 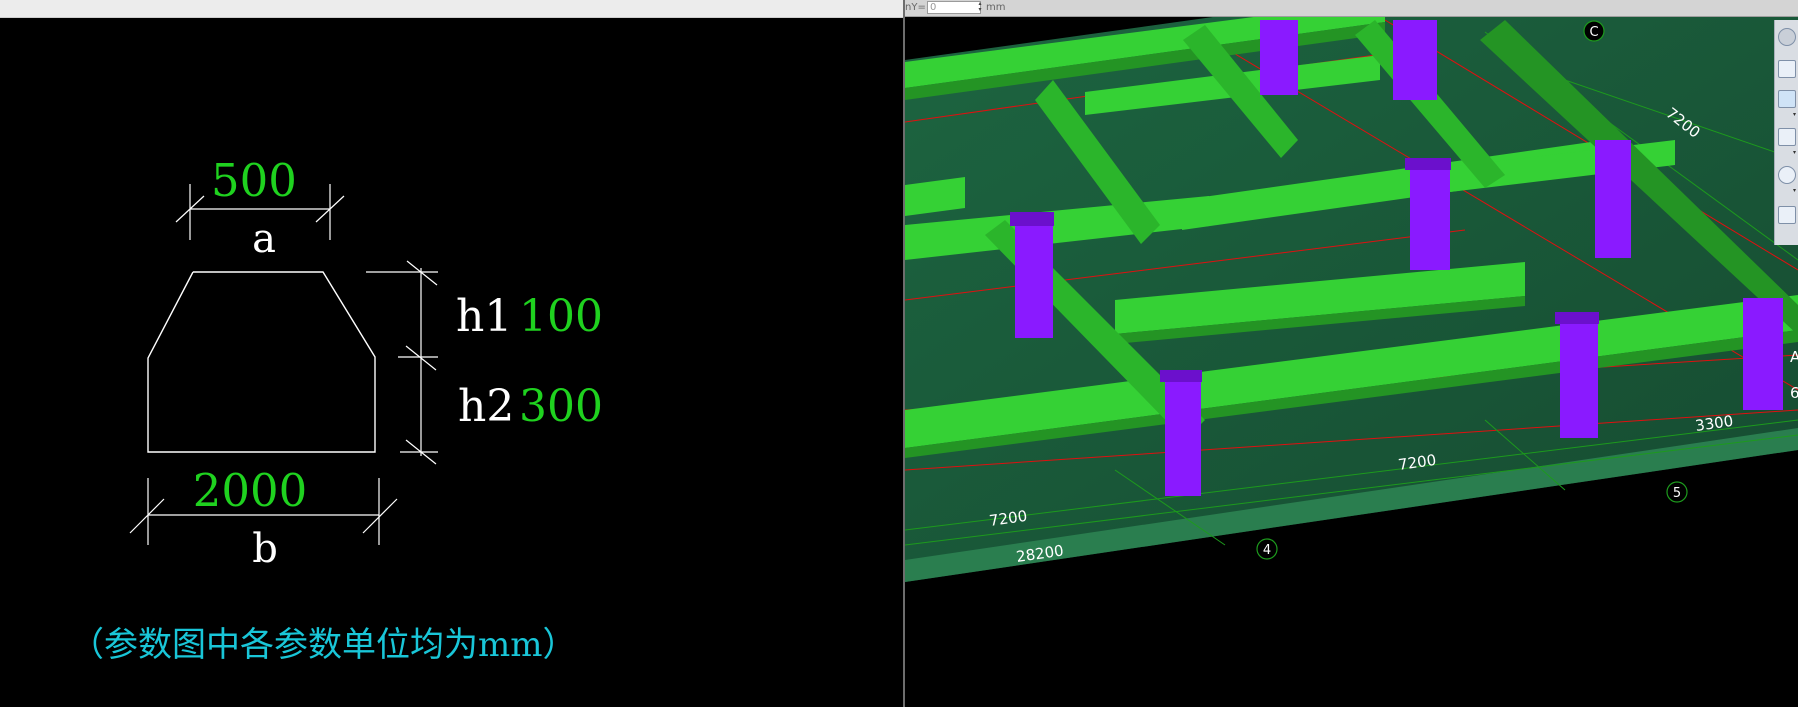 I want to click on axis-marker-c: C, so click(x=1594, y=31).